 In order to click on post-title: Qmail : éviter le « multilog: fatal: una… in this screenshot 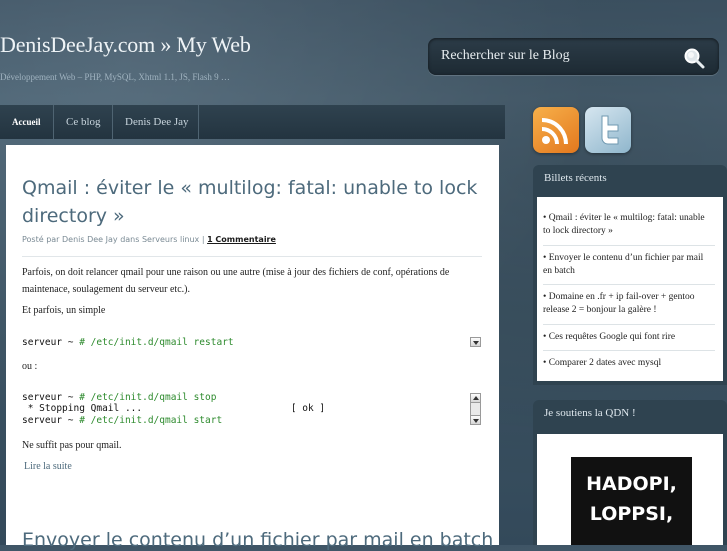, I will do `click(252, 202)`.